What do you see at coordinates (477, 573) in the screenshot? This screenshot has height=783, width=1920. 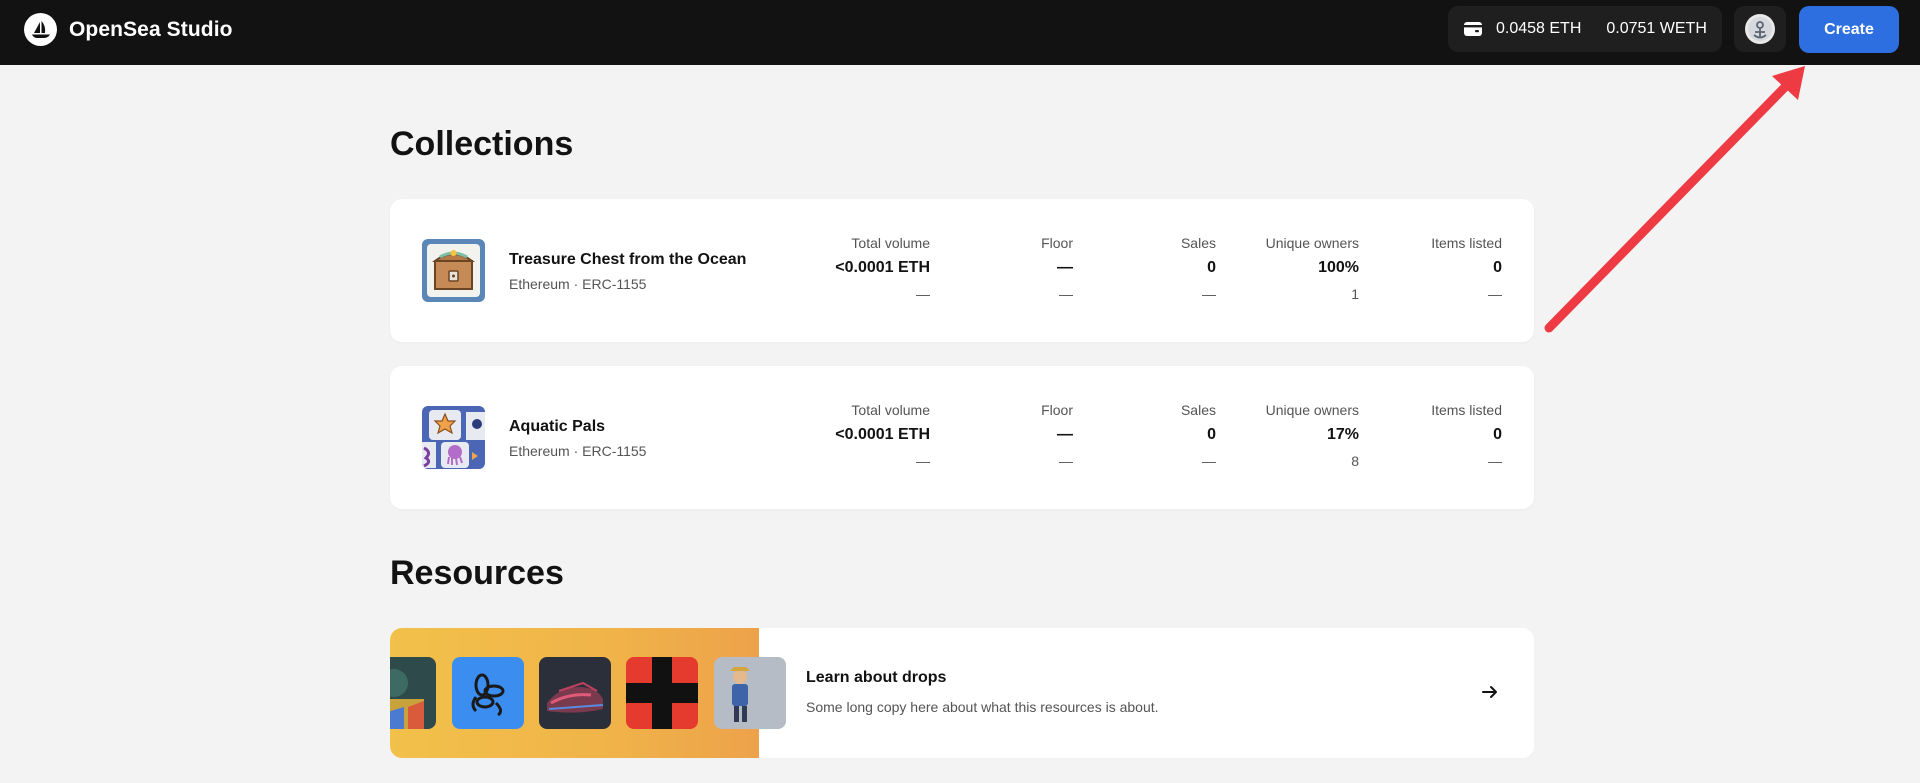 I see `resources-heading: Resources` at bounding box center [477, 573].